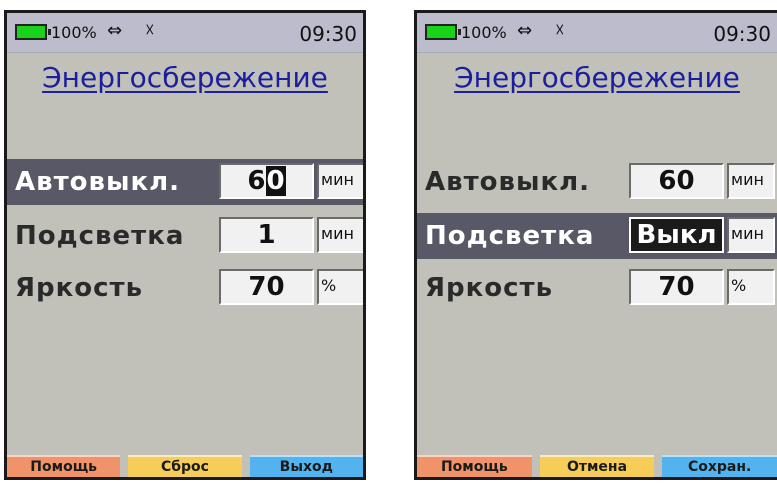  I want to click on value-text: 6, so click(256, 181).